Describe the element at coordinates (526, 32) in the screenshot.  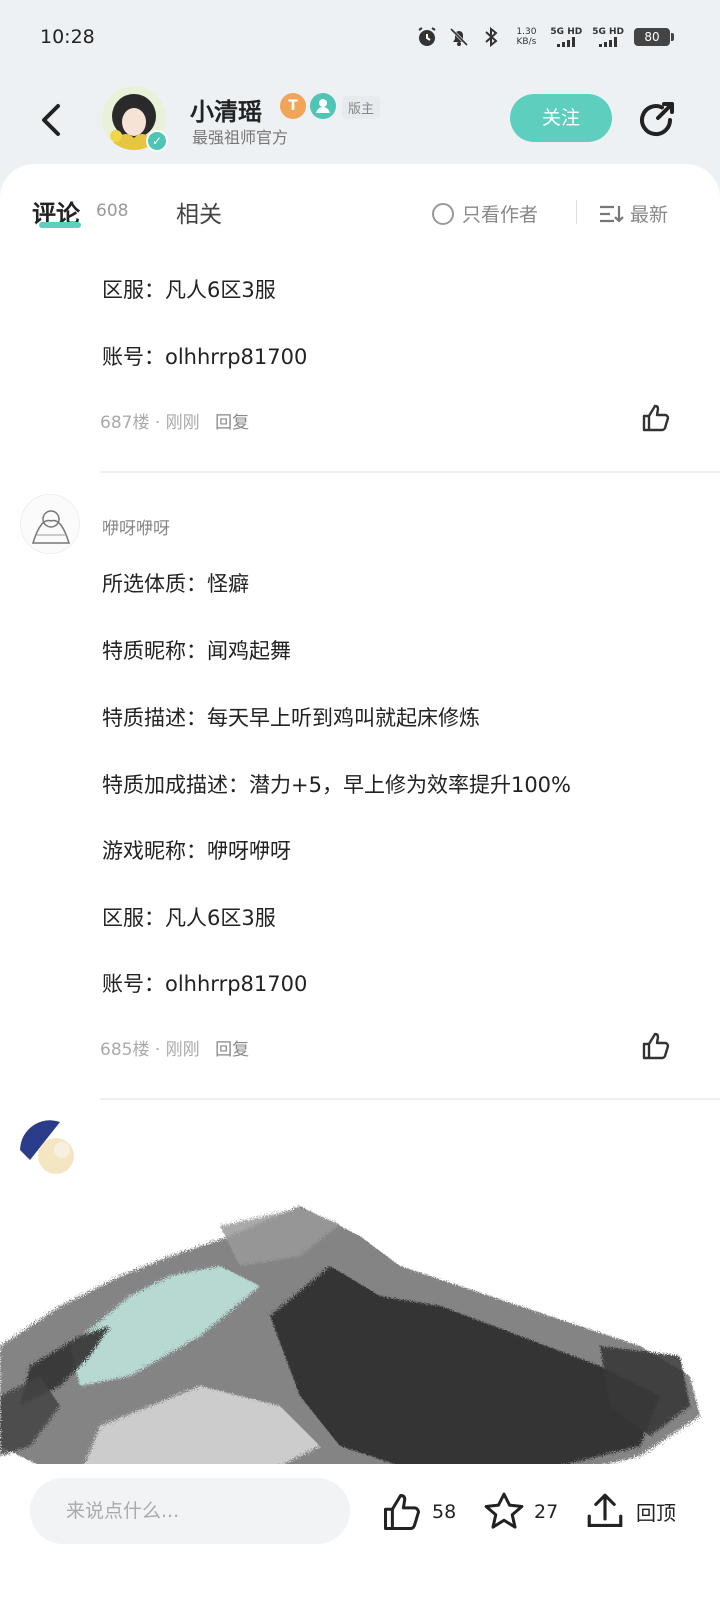
I see `net-speed-value: 1.30` at that location.